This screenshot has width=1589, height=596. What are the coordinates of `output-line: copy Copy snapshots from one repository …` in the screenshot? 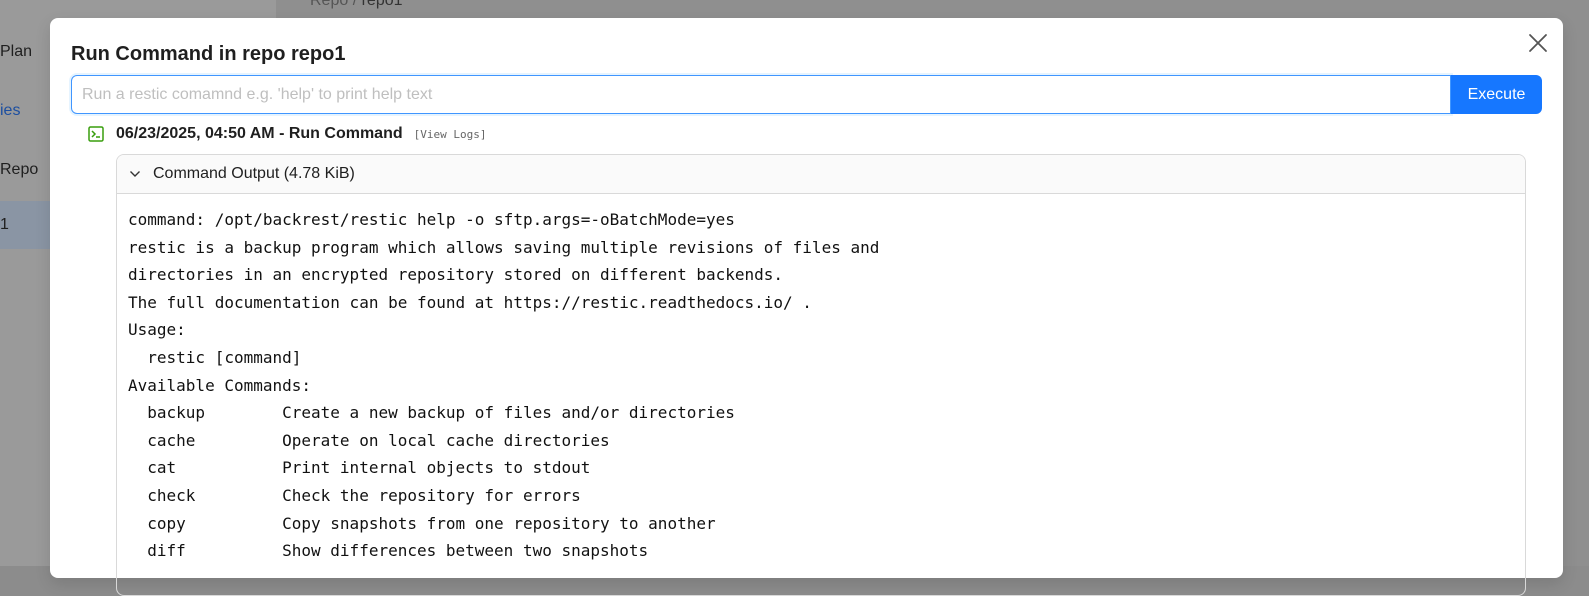 It's located at (422, 523).